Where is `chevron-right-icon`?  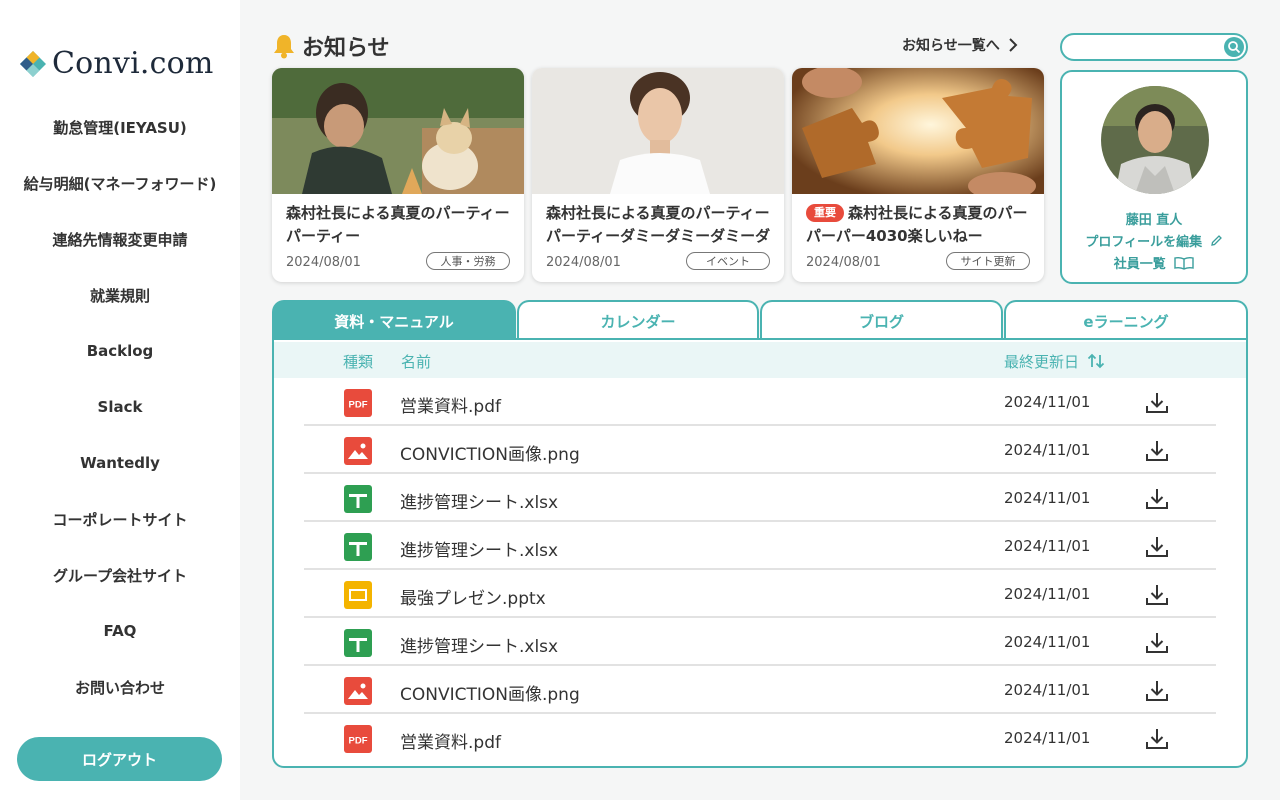 chevron-right-icon is located at coordinates (1013, 45).